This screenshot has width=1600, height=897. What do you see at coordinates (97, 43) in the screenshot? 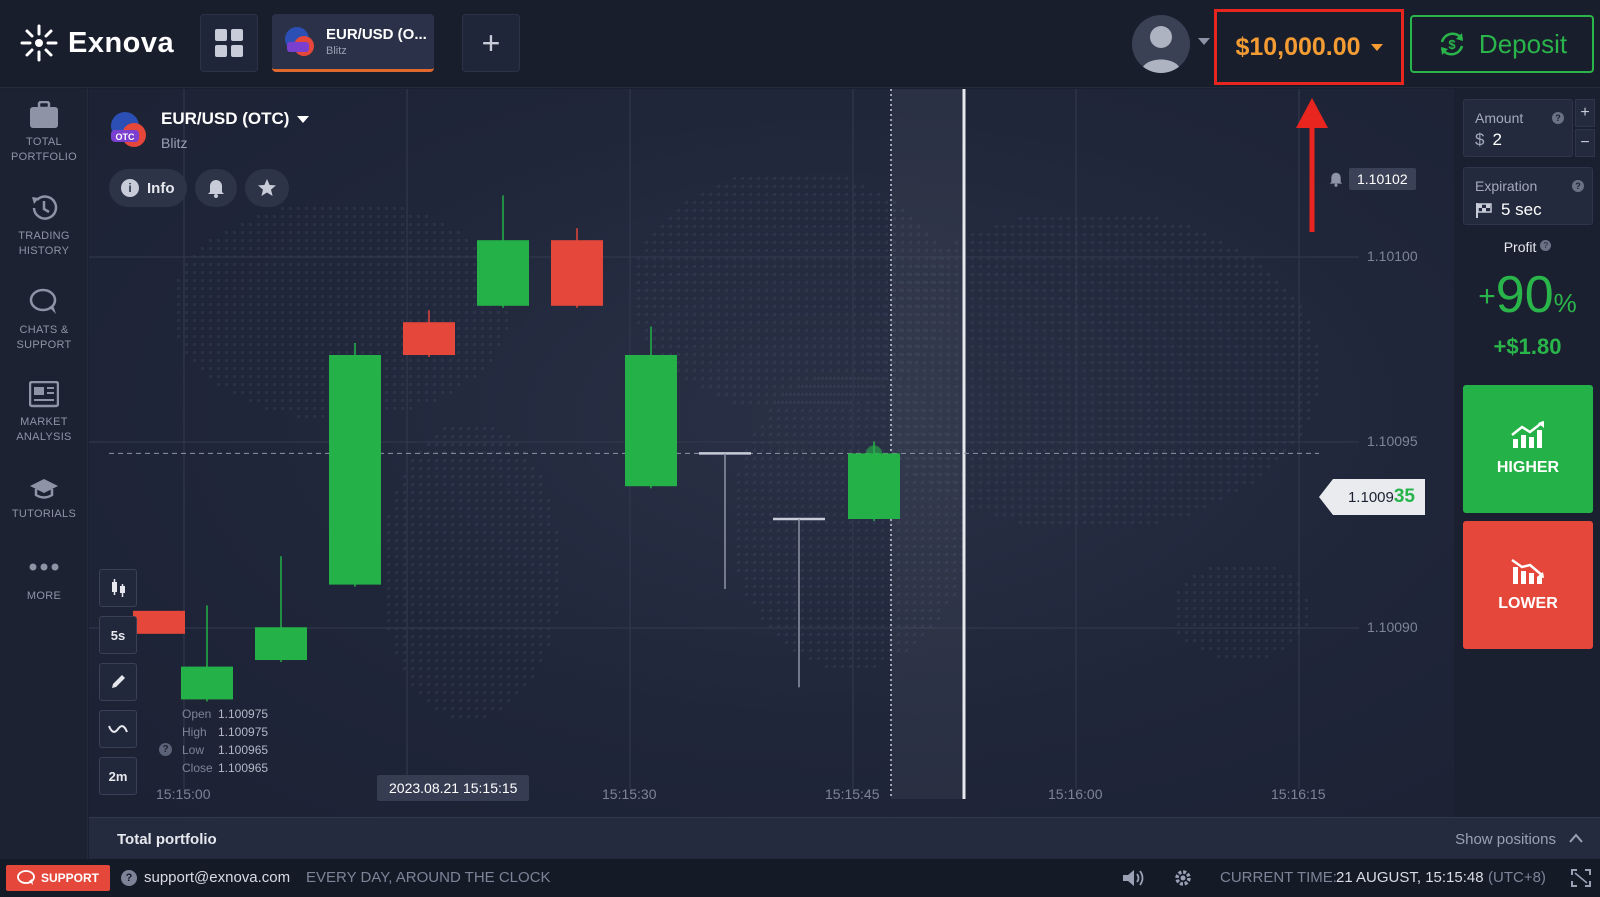
I see `brand-logo: Exnova` at bounding box center [97, 43].